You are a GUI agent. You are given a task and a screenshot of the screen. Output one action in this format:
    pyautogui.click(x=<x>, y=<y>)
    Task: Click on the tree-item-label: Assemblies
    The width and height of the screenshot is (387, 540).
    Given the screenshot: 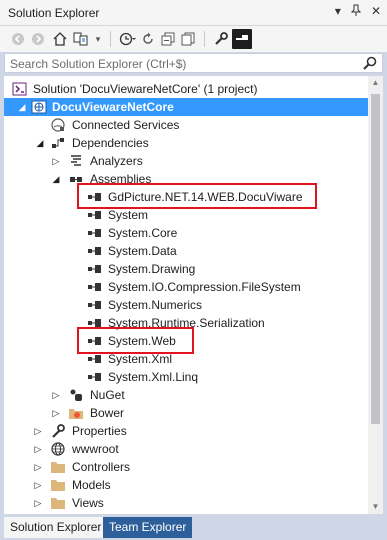 What is the action you would take?
    pyautogui.click(x=121, y=179)
    